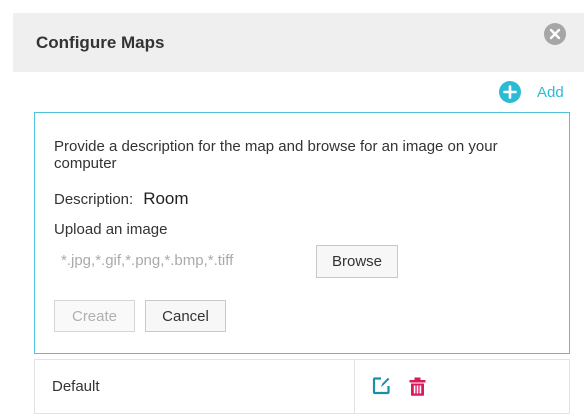  I want to click on plus-circle-icon, so click(510, 92).